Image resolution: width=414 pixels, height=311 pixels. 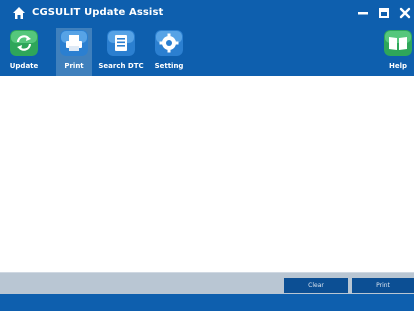 What do you see at coordinates (398, 66) in the screenshot?
I see `toolbar-help-label: Help` at bounding box center [398, 66].